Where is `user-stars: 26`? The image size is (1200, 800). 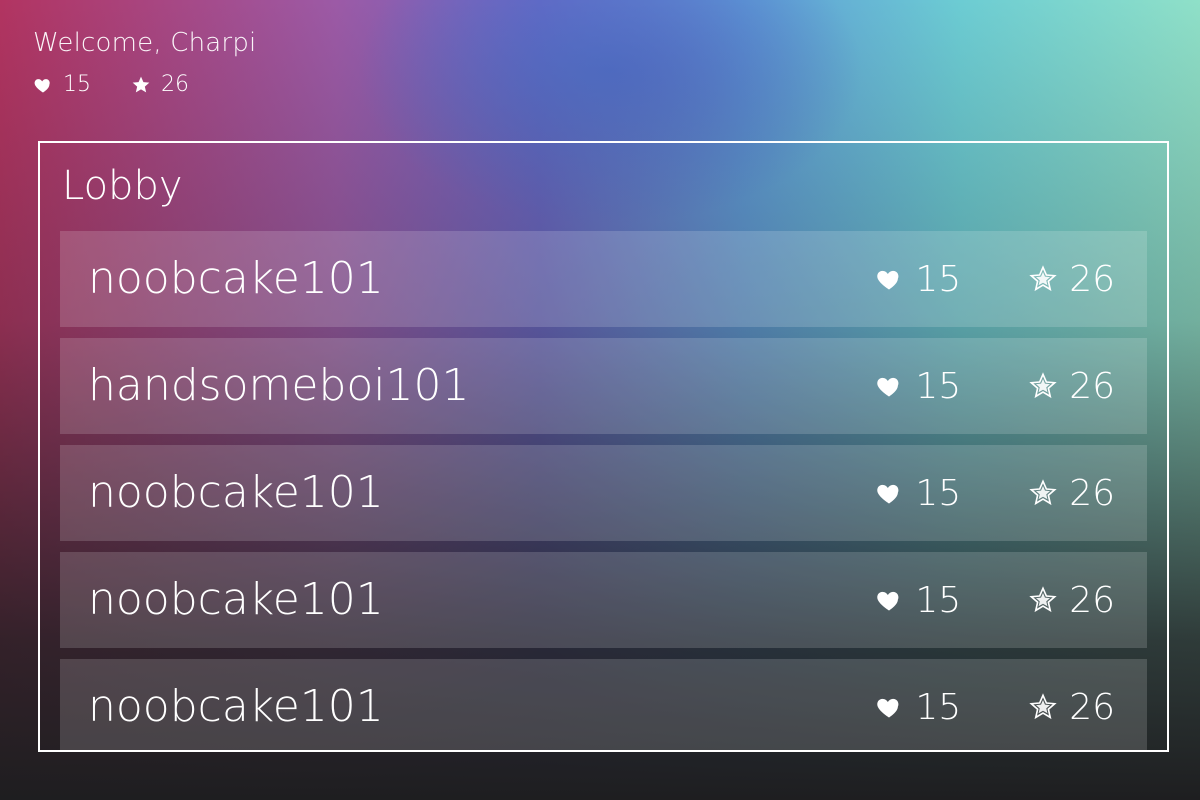
user-stars: 26 is located at coordinates (160, 84).